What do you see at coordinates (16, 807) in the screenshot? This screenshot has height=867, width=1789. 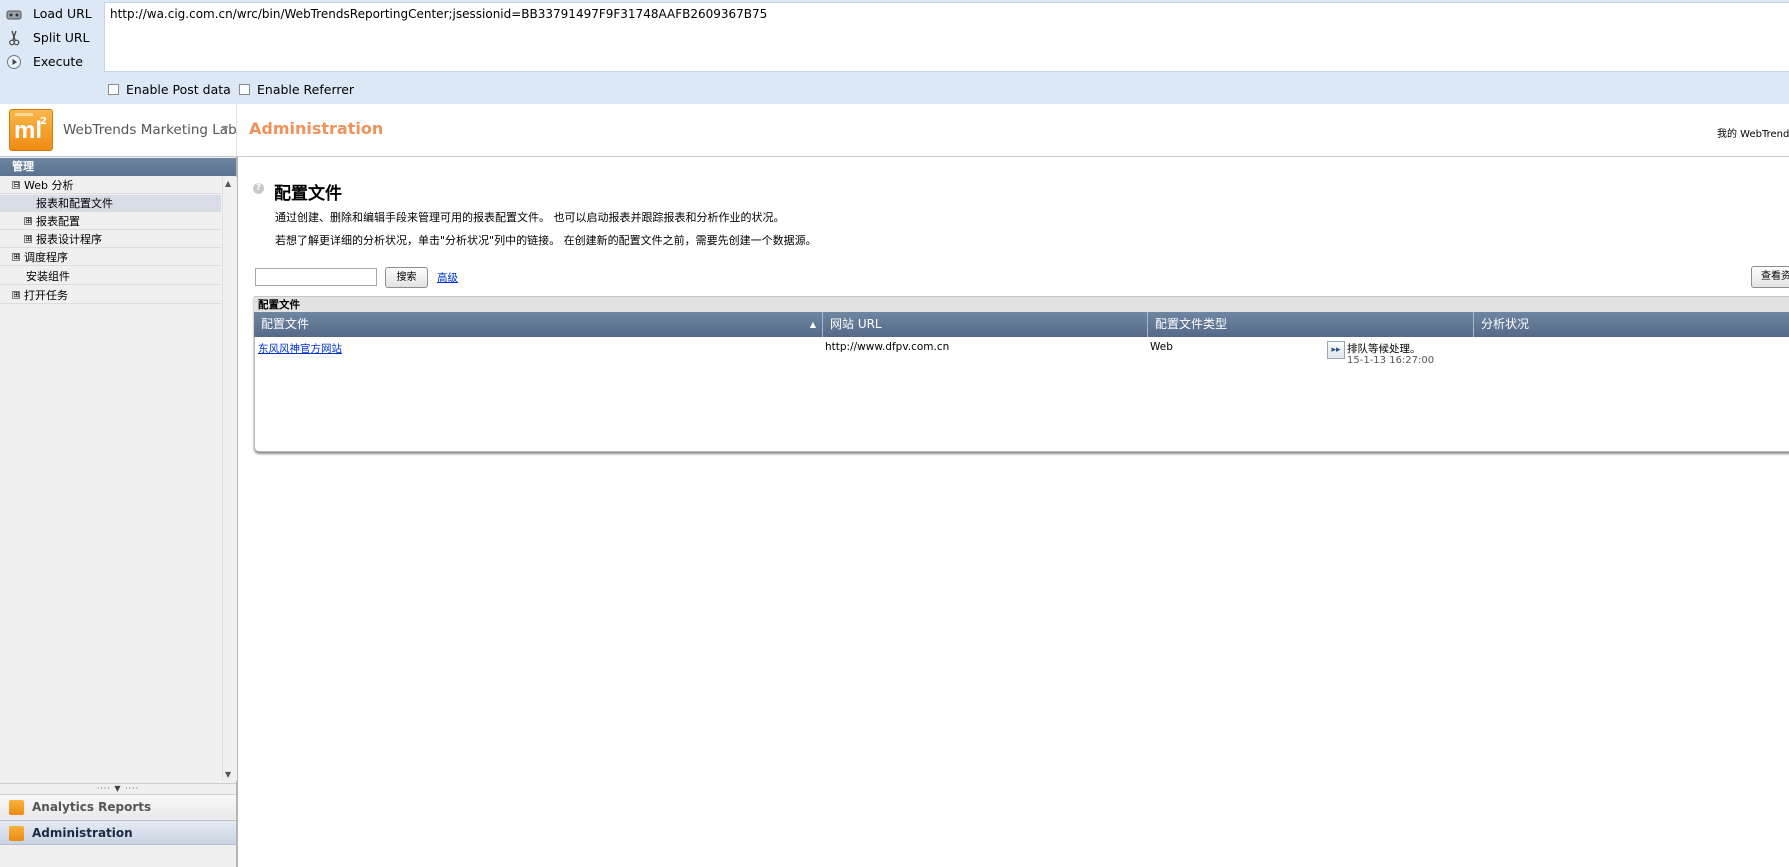 I see `analytics-reports-icon` at bounding box center [16, 807].